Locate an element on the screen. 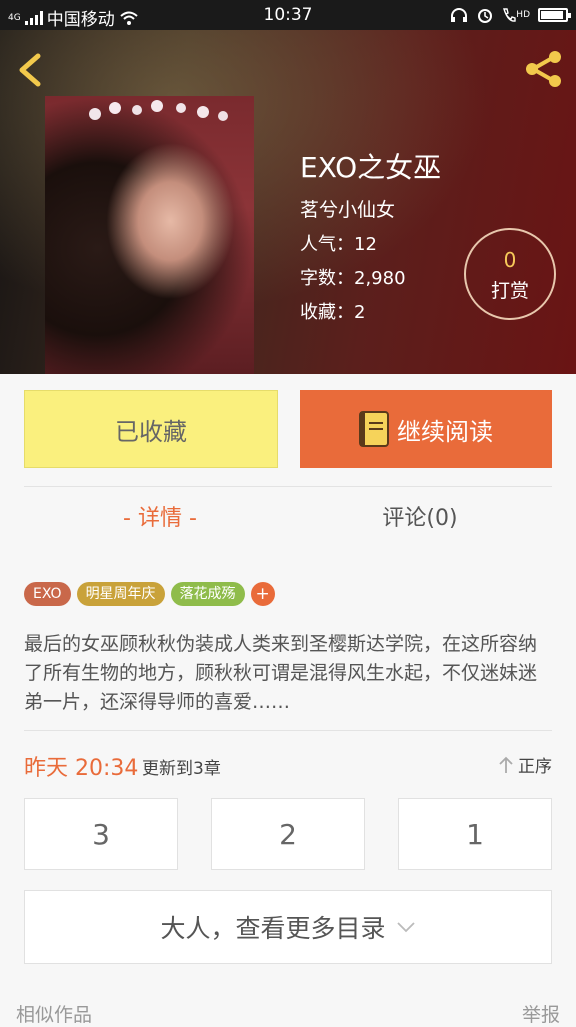 The width and height of the screenshot is (576, 1027). continue-reading-button: 继续阅读 is located at coordinates (426, 429).